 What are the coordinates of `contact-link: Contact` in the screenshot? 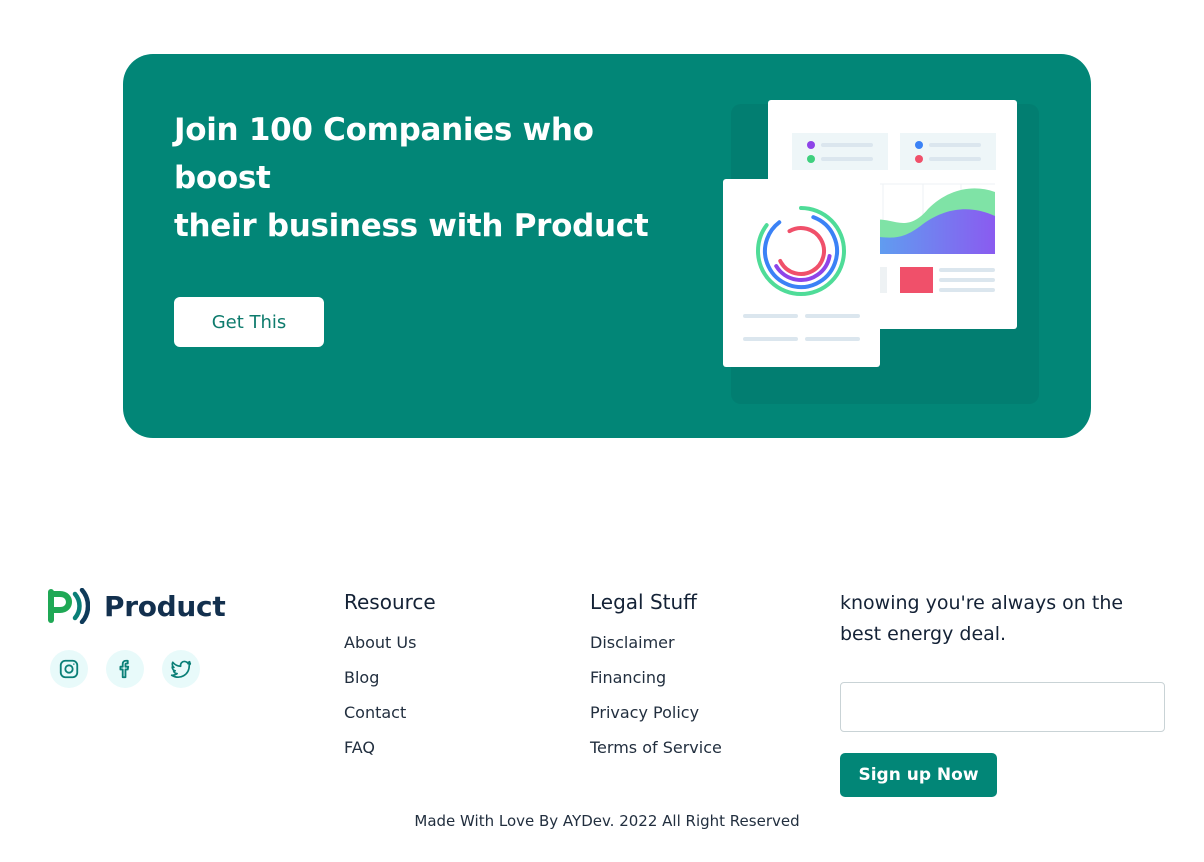 It's located at (375, 712).